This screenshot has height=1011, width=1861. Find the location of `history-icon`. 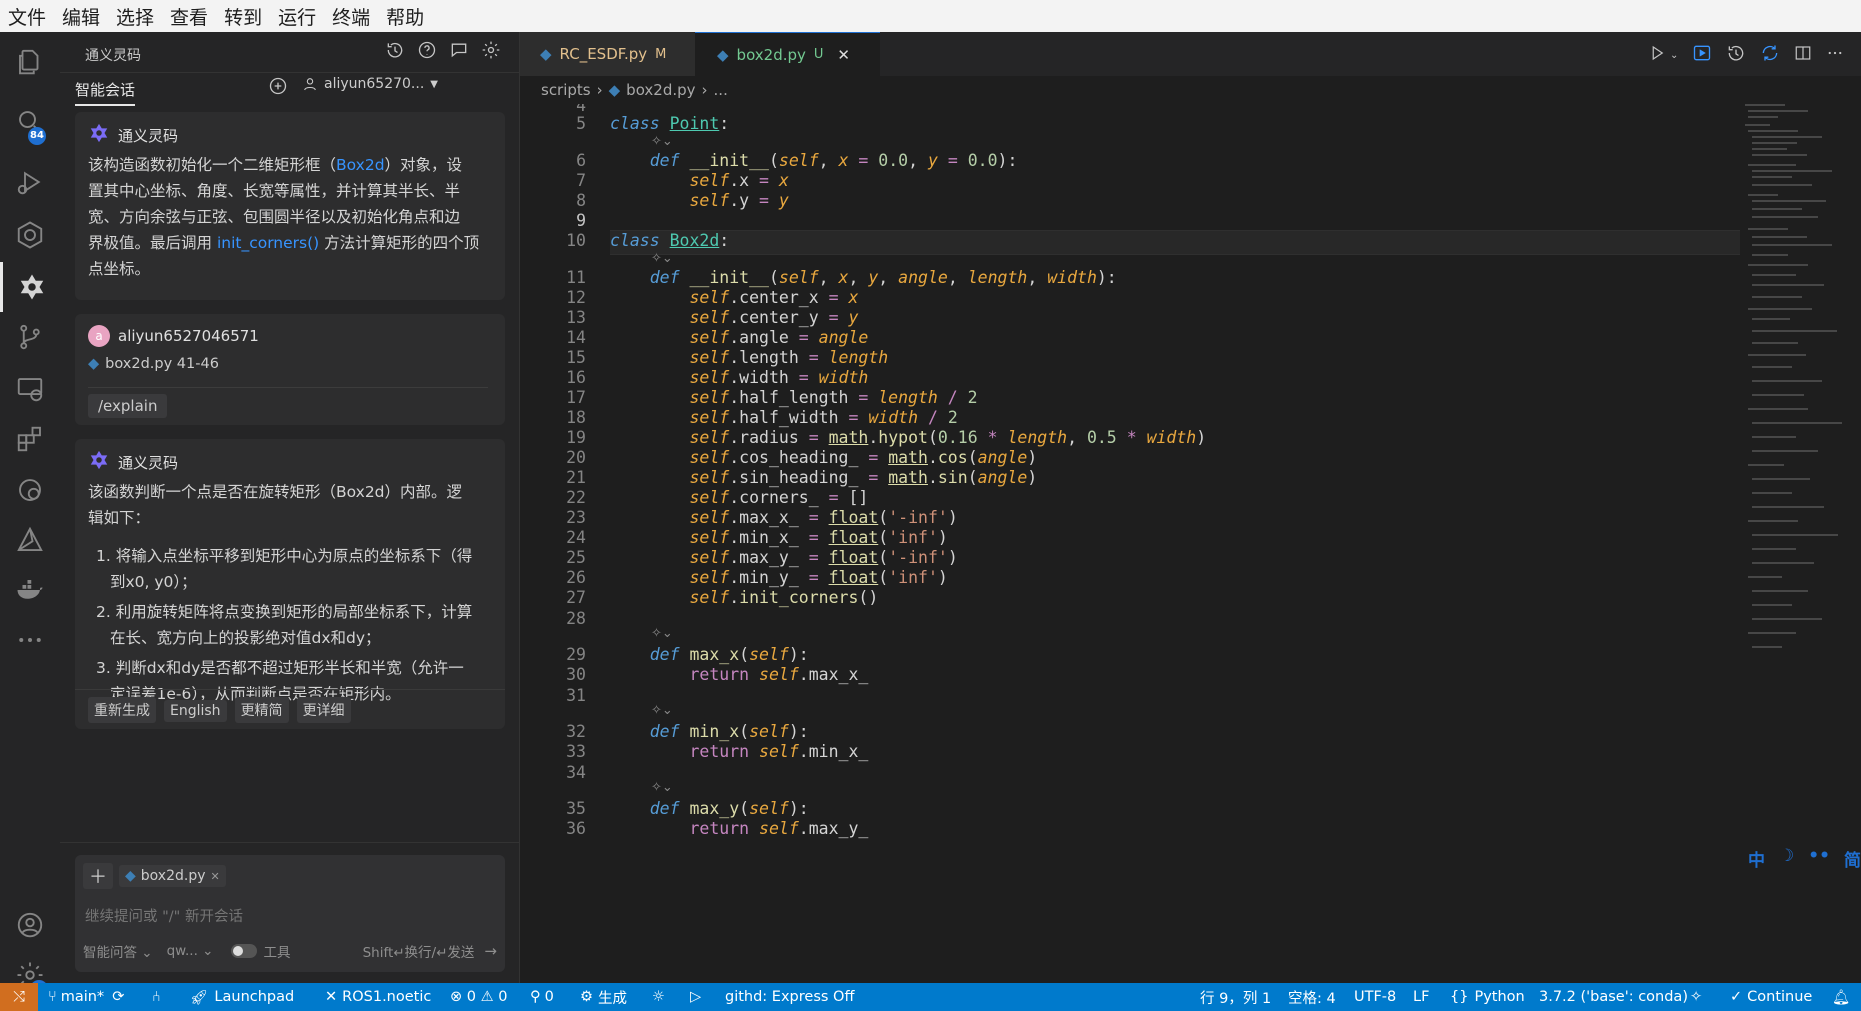

history-icon is located at coordinates (395, 52).